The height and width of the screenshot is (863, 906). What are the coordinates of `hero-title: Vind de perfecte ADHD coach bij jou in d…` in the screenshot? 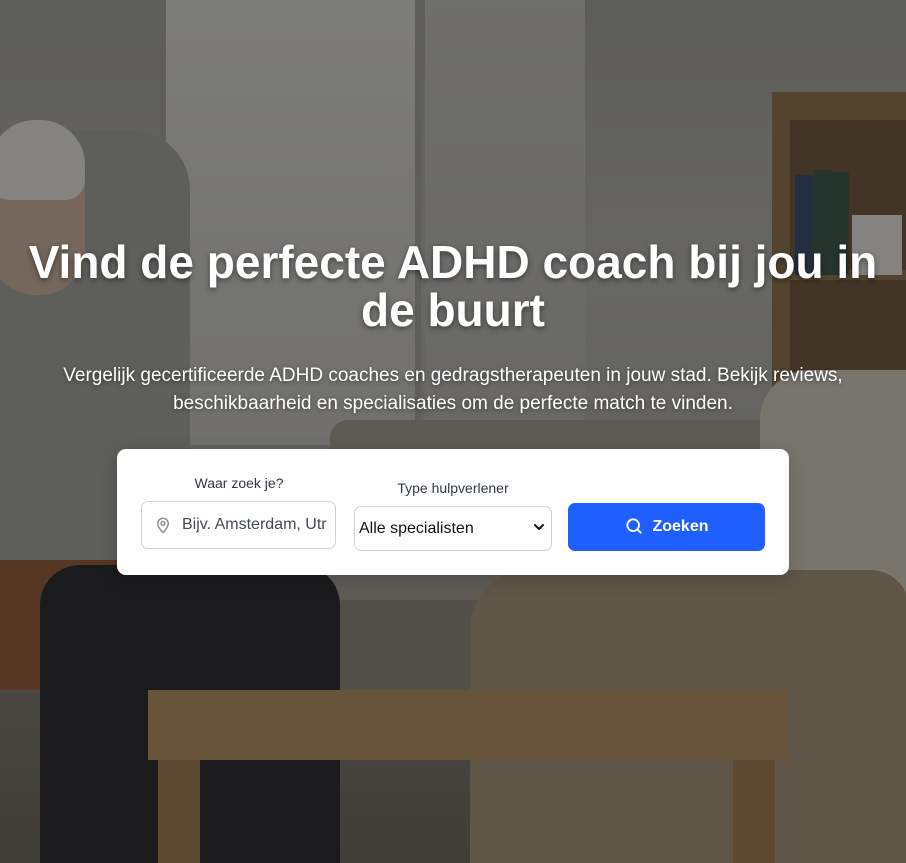 It's located at (453, 286).